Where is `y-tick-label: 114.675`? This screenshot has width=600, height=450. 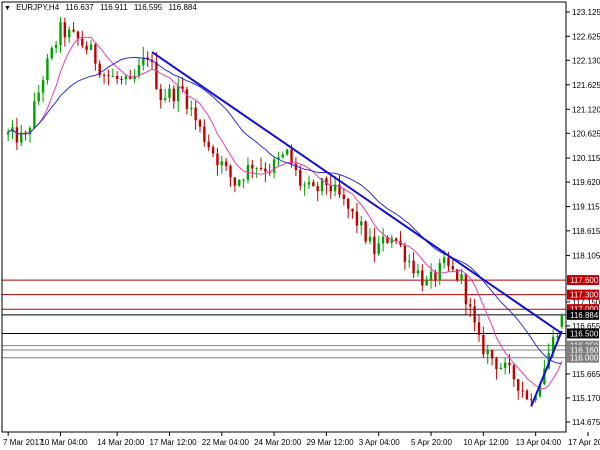 y-tick-label: 114.675 is located at coordinates (586, 422).